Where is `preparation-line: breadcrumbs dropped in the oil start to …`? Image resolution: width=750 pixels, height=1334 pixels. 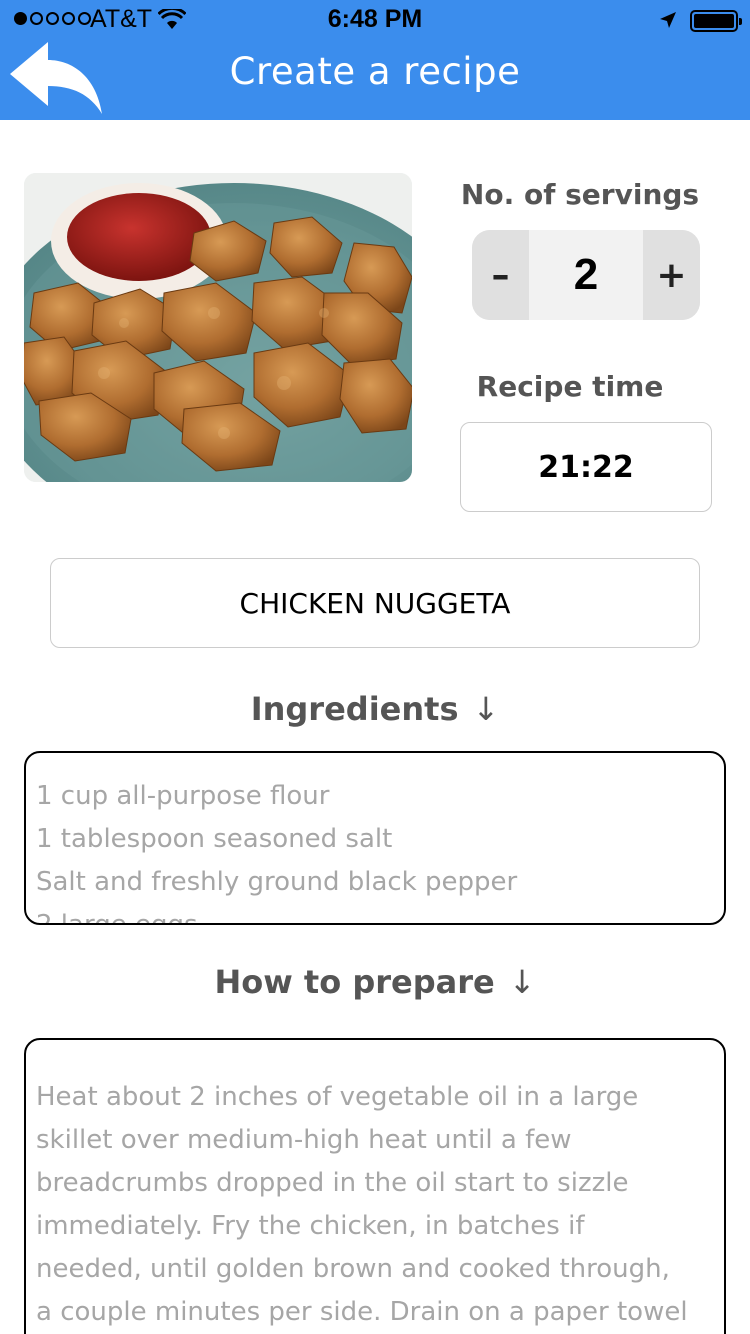
preparation-line: breadcrumbs dropped in the oil start to … is located at coordinates (332, 1183).